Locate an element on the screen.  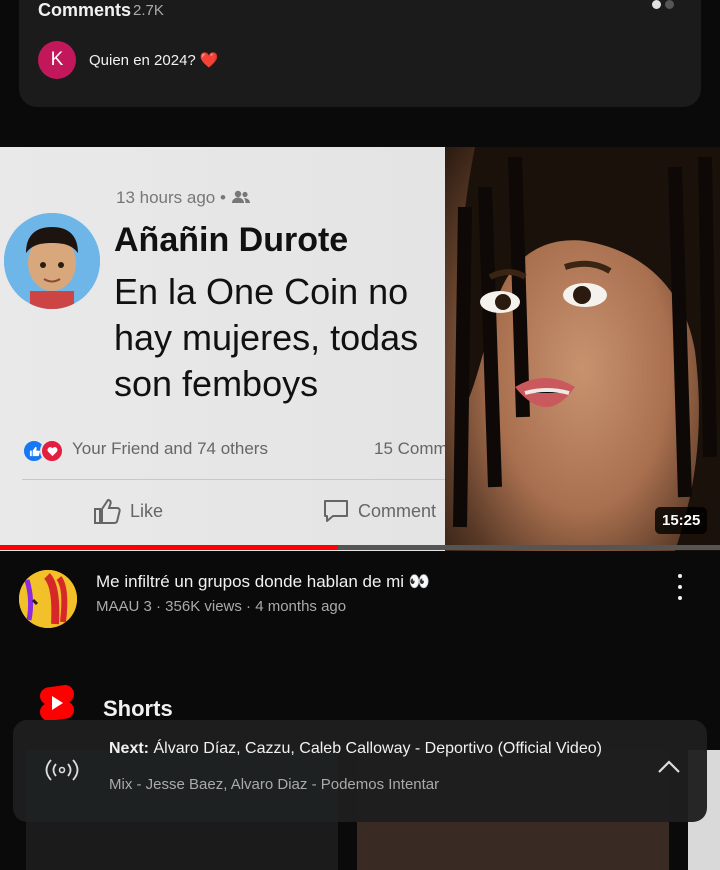
watch-progress-fill is located at coordinates (169, 547).